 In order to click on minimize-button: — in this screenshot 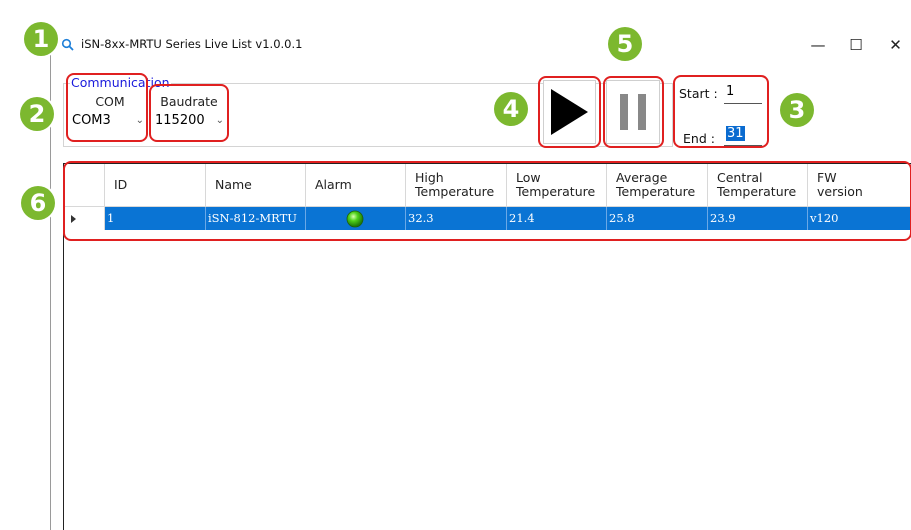, I will do `click(818, 45)`.